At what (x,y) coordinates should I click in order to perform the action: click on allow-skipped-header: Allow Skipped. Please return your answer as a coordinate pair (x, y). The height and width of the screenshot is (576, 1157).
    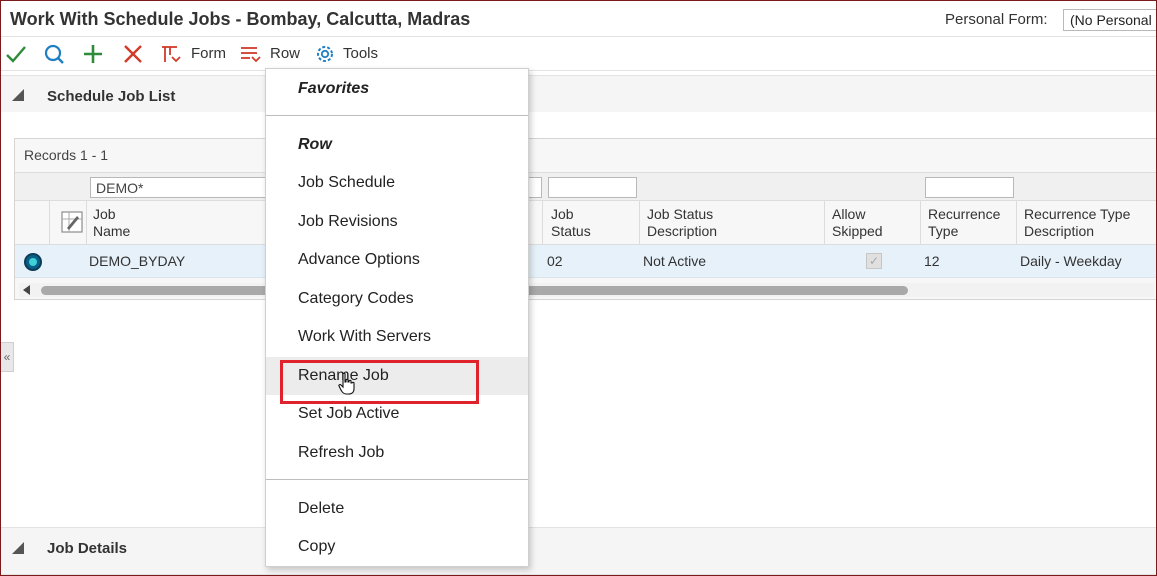
    Looking at the image, I should click on (857, 223).